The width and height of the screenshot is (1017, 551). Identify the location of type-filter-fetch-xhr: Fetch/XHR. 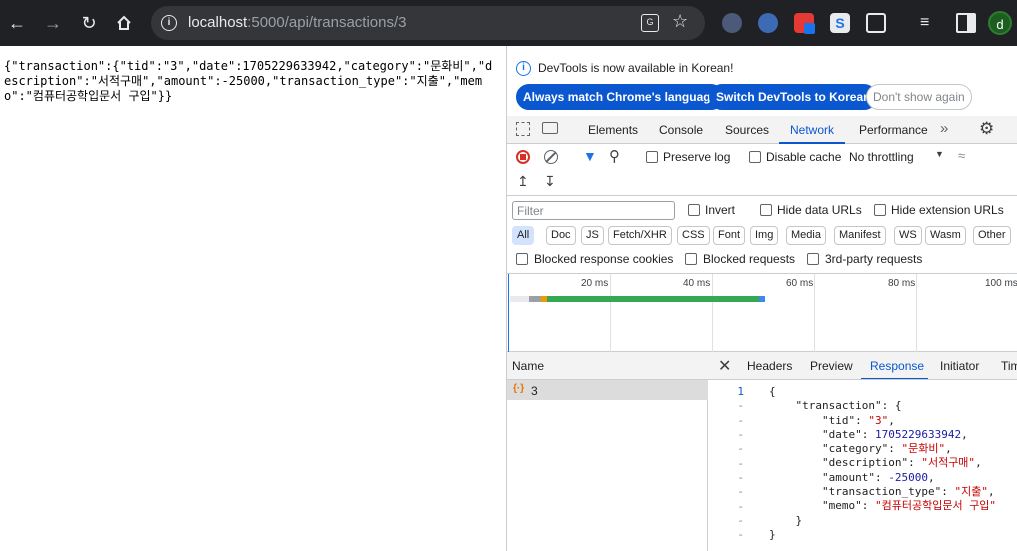
(640, 235).